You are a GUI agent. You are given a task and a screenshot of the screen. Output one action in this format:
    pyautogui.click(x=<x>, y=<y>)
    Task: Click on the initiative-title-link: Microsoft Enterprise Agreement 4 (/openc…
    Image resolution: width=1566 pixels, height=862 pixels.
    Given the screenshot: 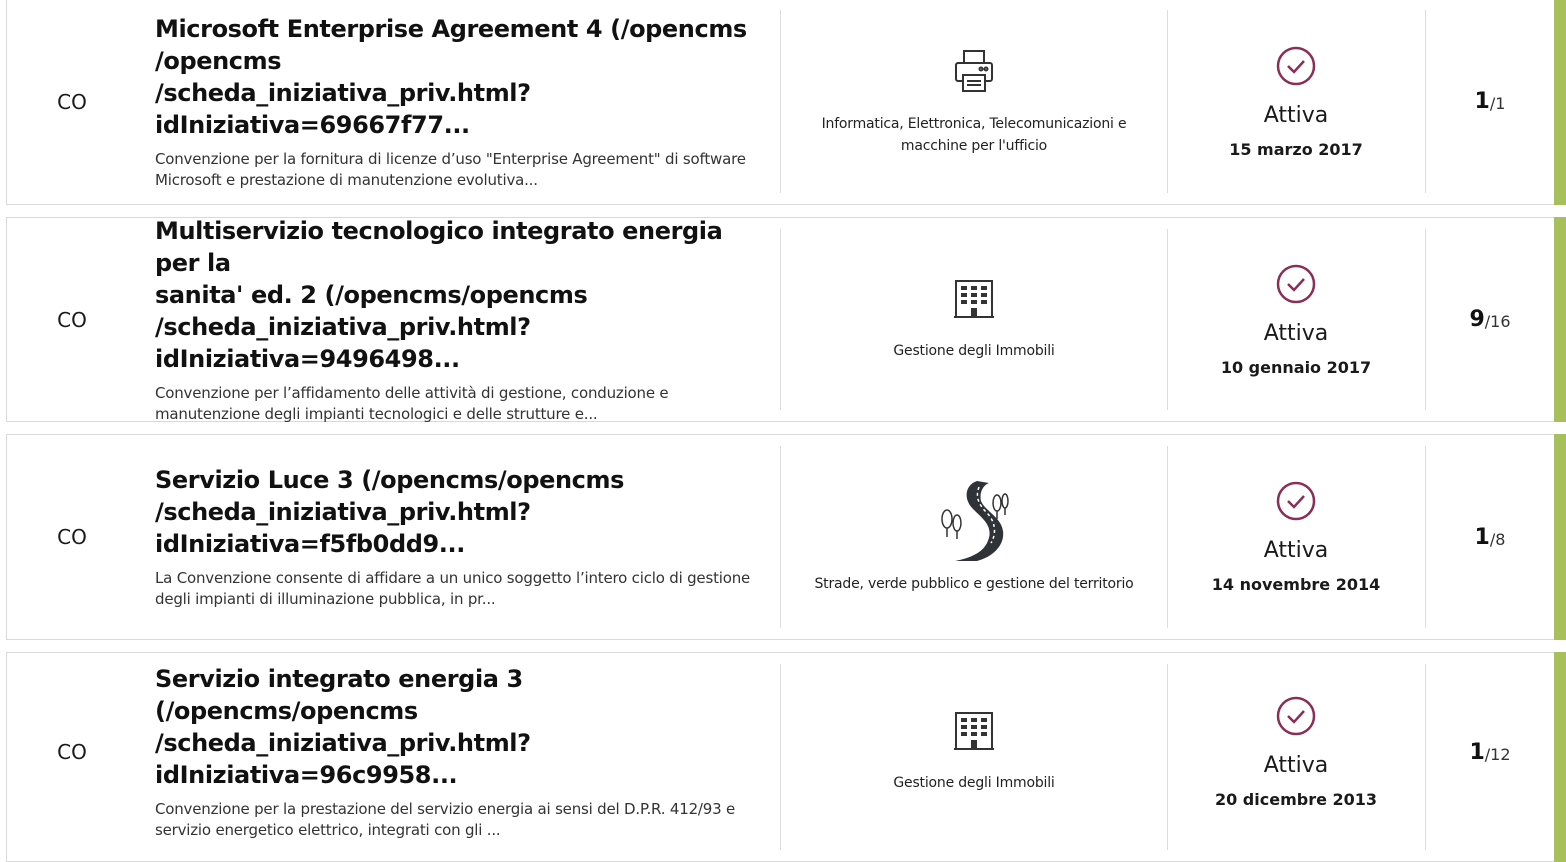 What is the action you would take?
    pyautogui.click(x=460, y=77)
    